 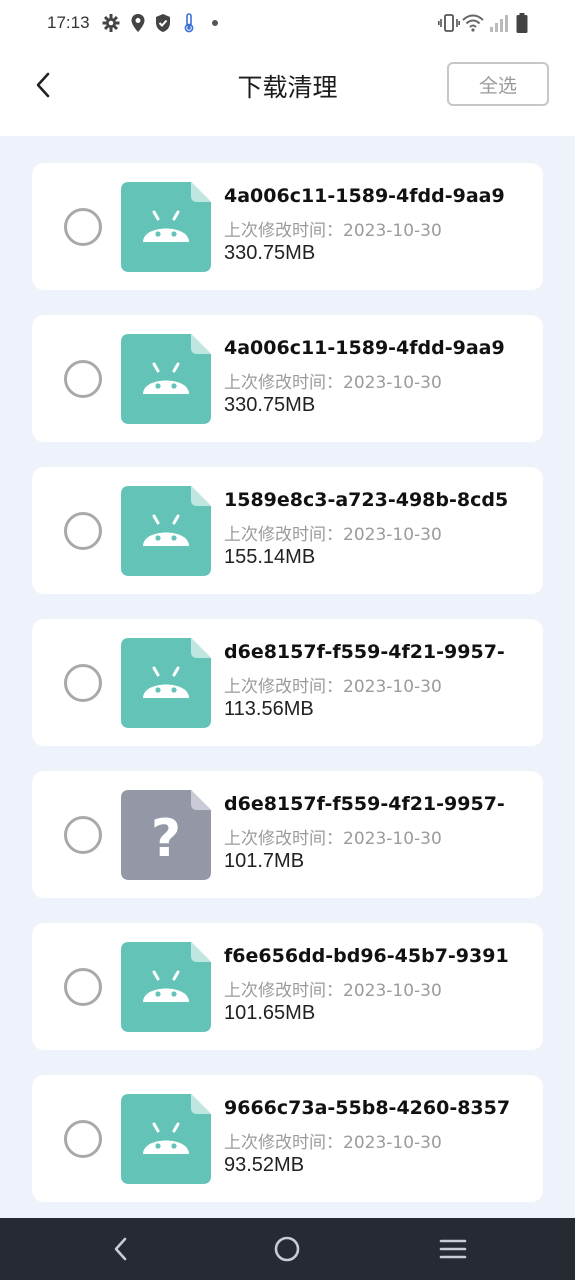 I want to click on nav-back-icon, so click(x=120, y=1249).